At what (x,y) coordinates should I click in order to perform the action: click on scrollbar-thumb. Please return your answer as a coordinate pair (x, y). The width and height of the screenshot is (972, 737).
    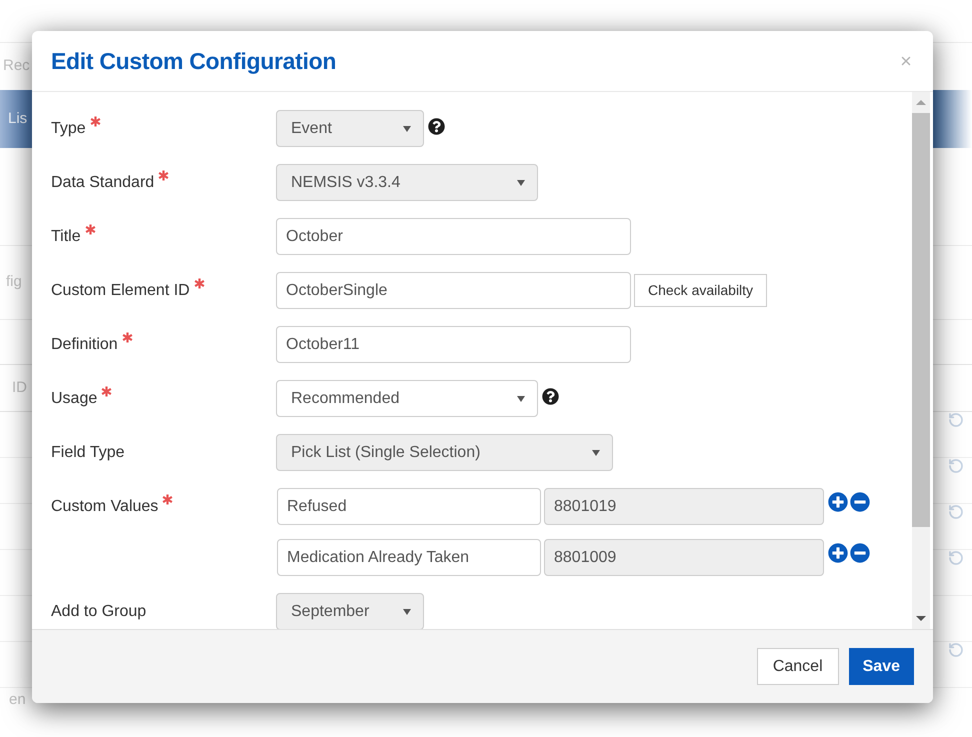
    Looking at the image, I should click on (921, 320).